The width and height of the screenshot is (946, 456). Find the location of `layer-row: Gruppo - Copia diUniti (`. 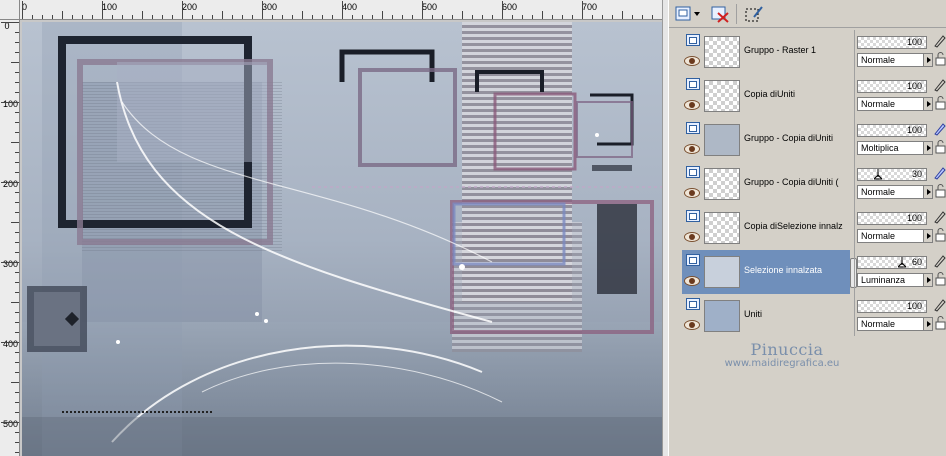

layer-row: Gruppo - Copia diUniti ( is located at coordinates (766, 184).